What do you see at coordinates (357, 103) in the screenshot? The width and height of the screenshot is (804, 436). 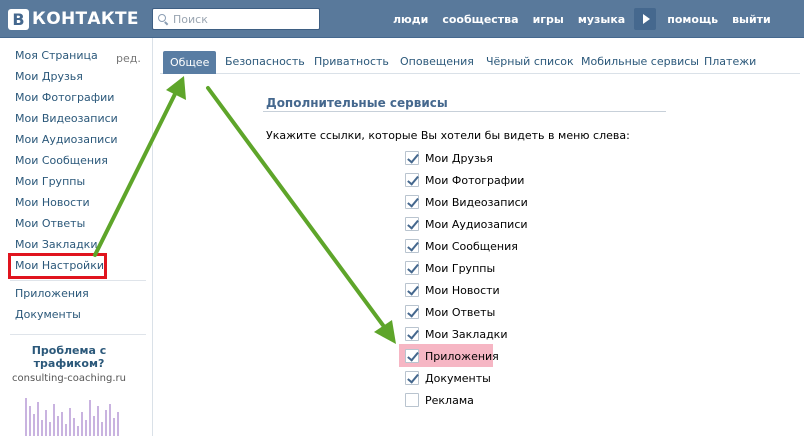 I see `section-title: Дополнительные сервисы` at bounding box center [357, 103].